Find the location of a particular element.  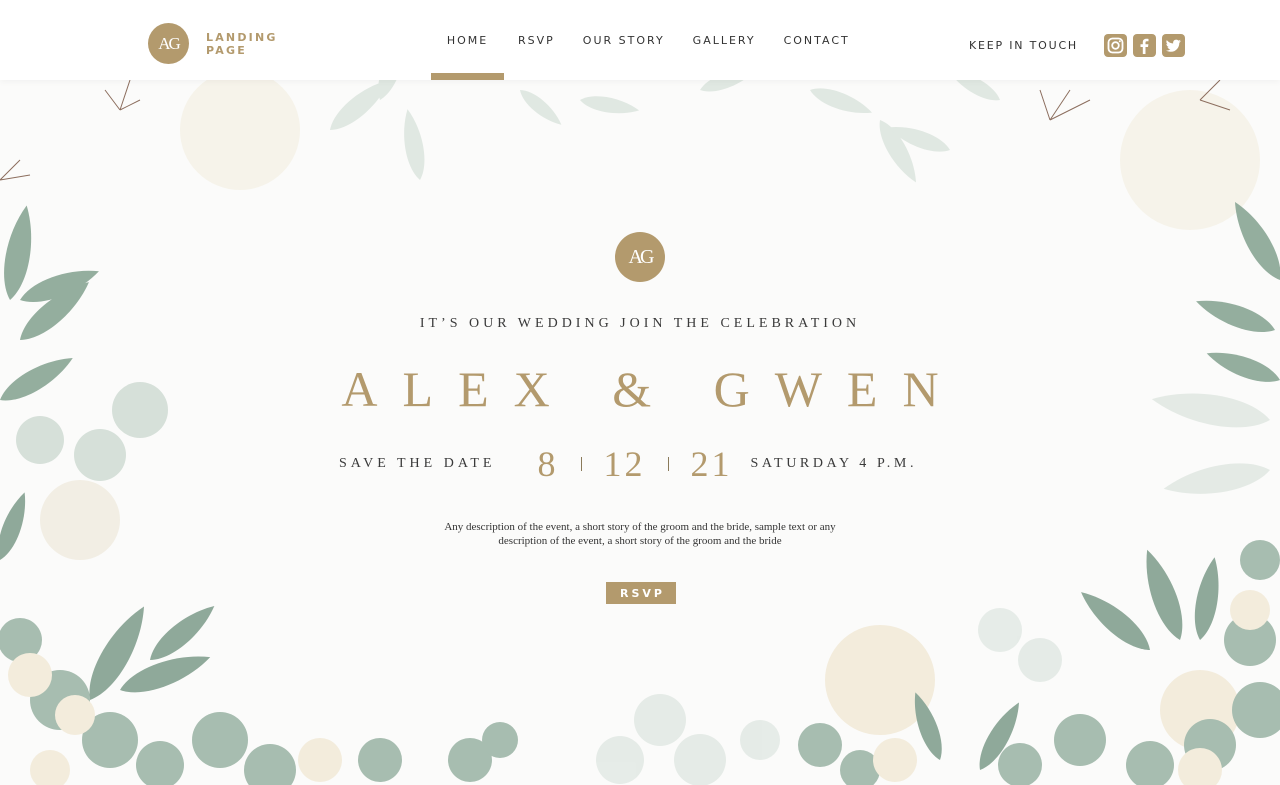

rsvp-button: RSVP is located at coordinates (641, 593).